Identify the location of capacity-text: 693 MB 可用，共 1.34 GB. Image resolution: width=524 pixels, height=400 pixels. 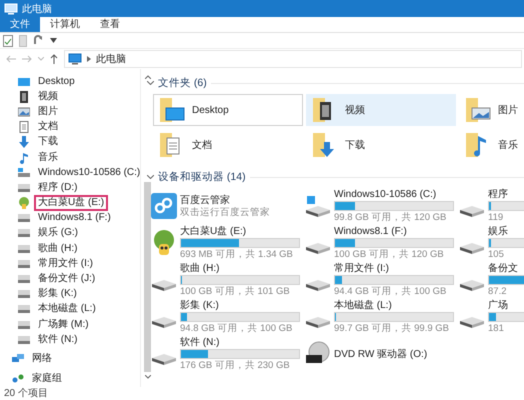
(237, 254).